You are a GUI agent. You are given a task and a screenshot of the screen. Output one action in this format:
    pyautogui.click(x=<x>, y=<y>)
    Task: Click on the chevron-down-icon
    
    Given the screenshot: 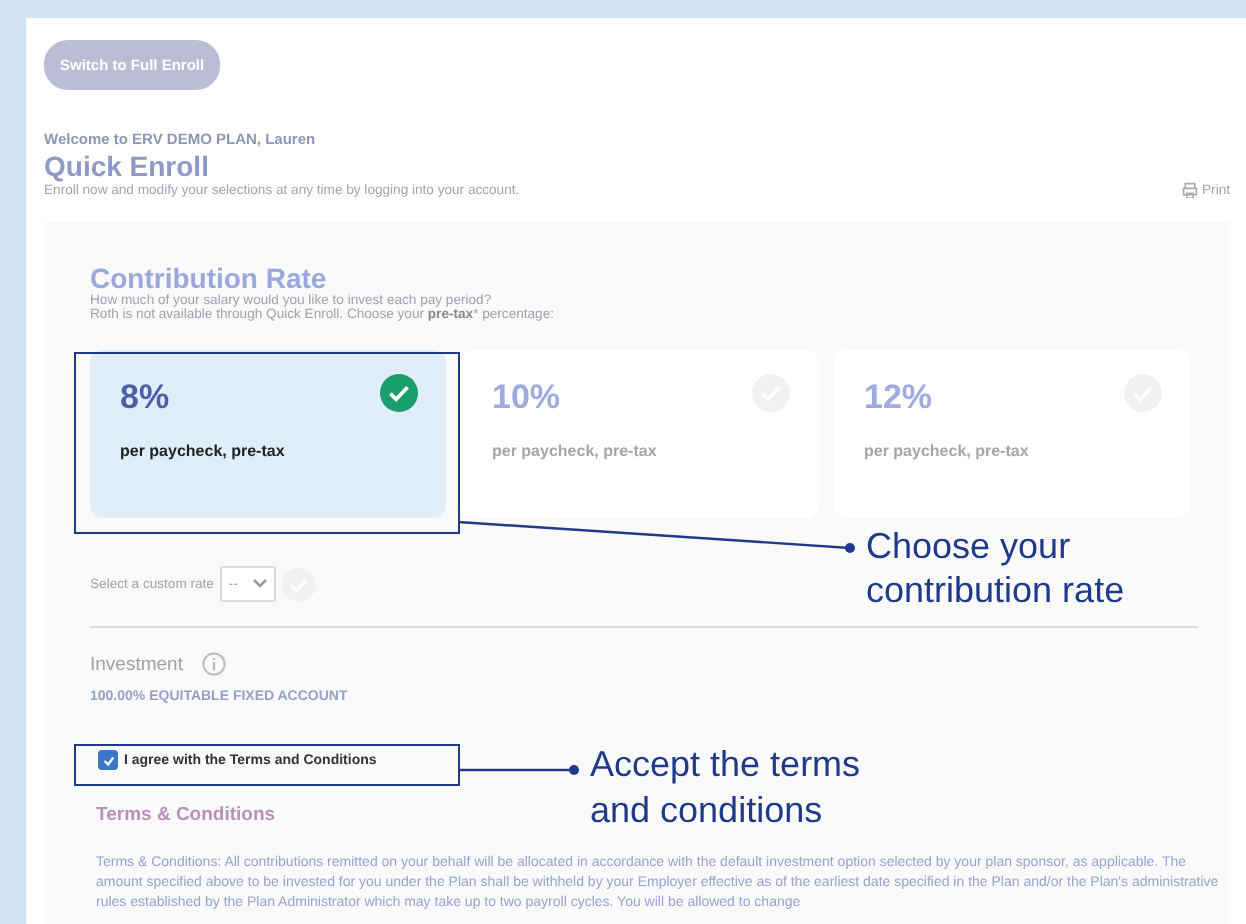 What is the action you would take?
    pyautogui.click(x=259, y=584)
    